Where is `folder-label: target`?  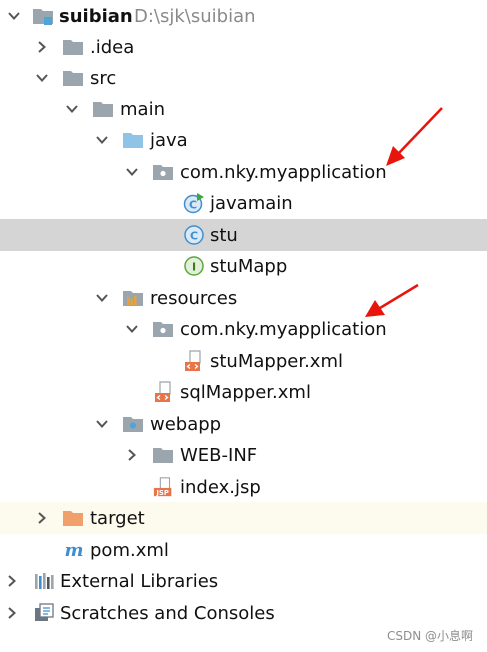
folder-label: target is located at coordinates (117, 518).